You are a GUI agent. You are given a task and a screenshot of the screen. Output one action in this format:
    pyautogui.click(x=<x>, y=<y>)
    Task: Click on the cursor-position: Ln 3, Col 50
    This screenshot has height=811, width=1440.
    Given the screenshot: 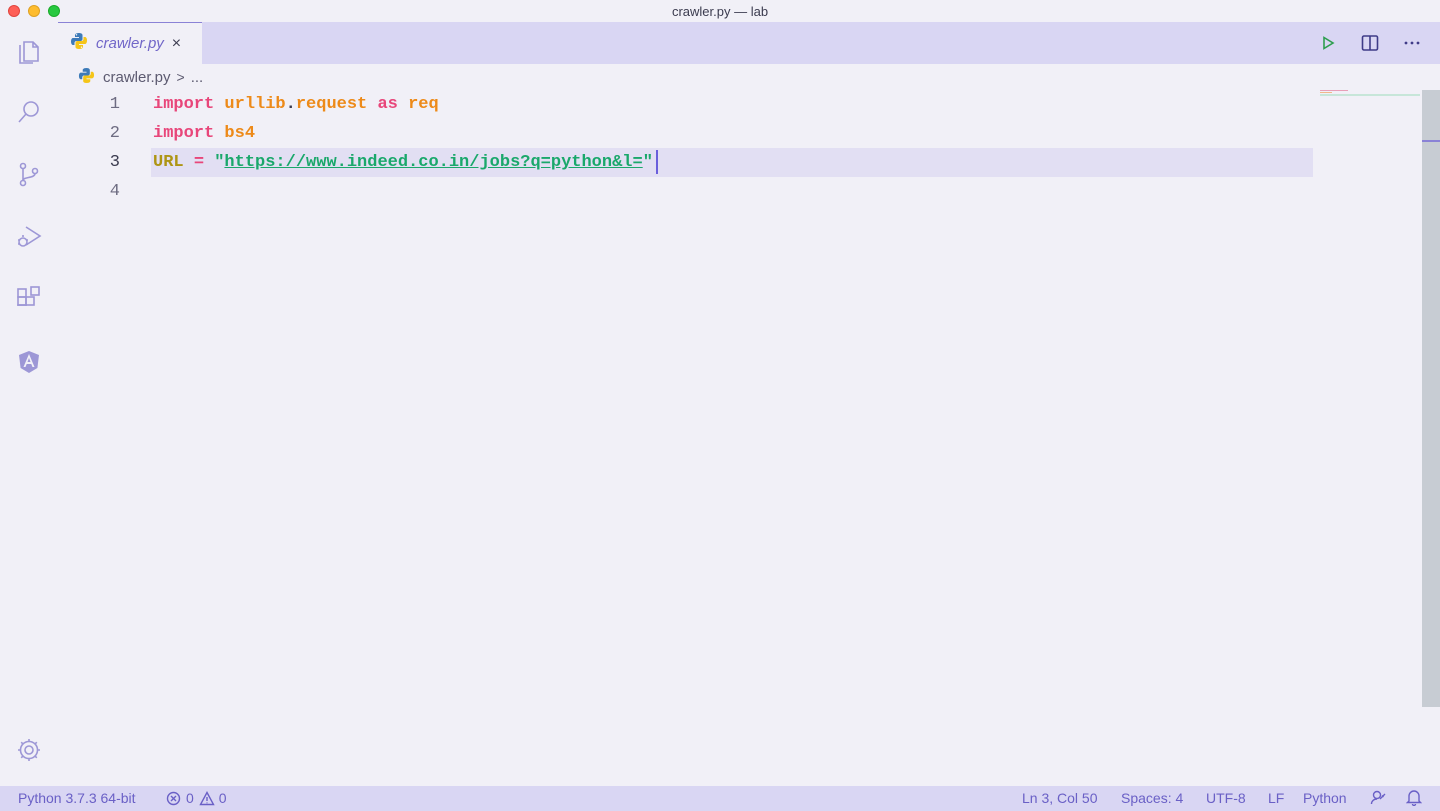 What is the action you would take?
    pyautogui.click(x=1060, y=798)
    